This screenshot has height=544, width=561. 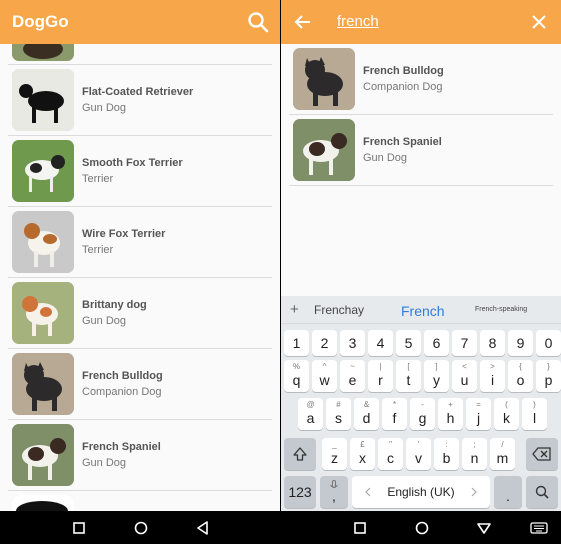 I want to click on key: | r, so click(x=380, y=376).